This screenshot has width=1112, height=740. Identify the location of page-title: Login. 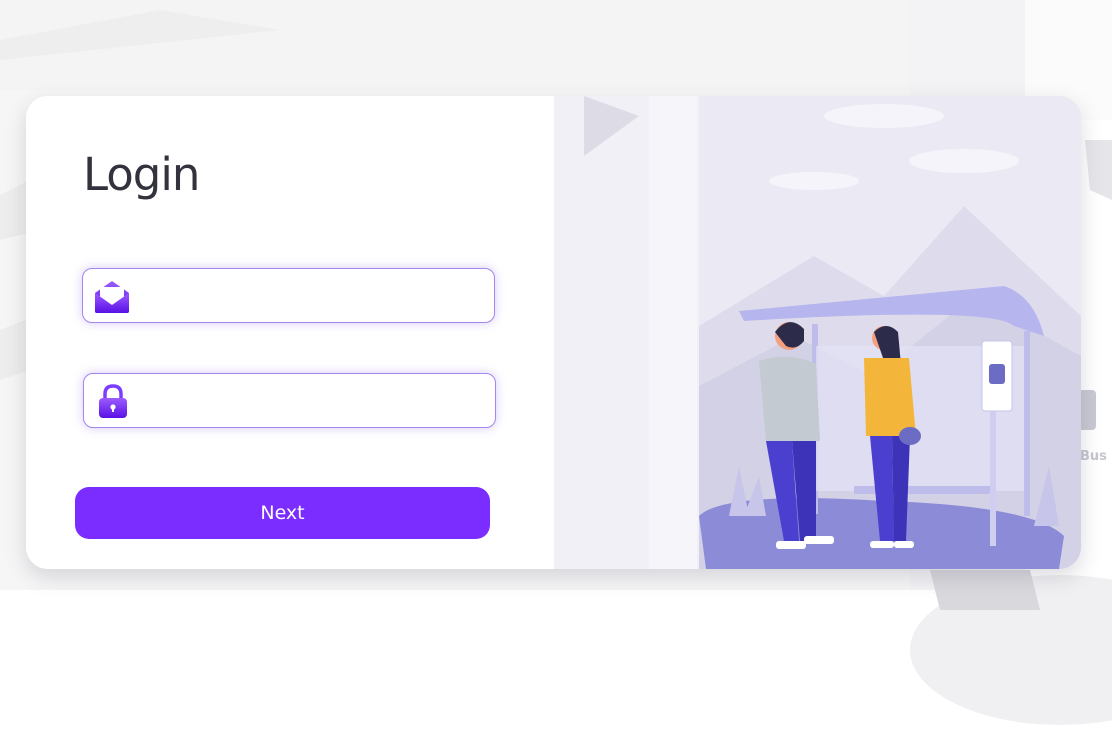
(141, 174).